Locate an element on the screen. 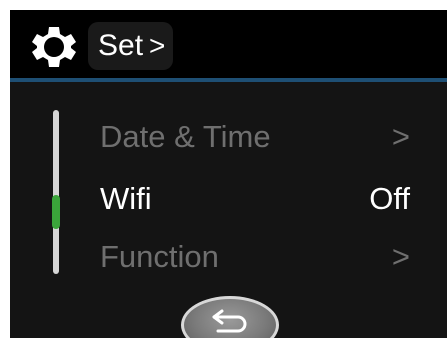 The width and height of the screenshot is (447, 338). menu-item-label: Function is located at coordinates (159, 256).